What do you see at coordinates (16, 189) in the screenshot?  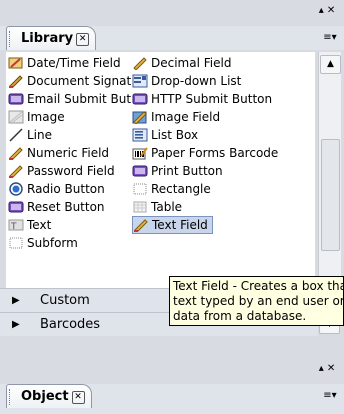 I see `radio-button-icon` at bounding box center [16, 189].